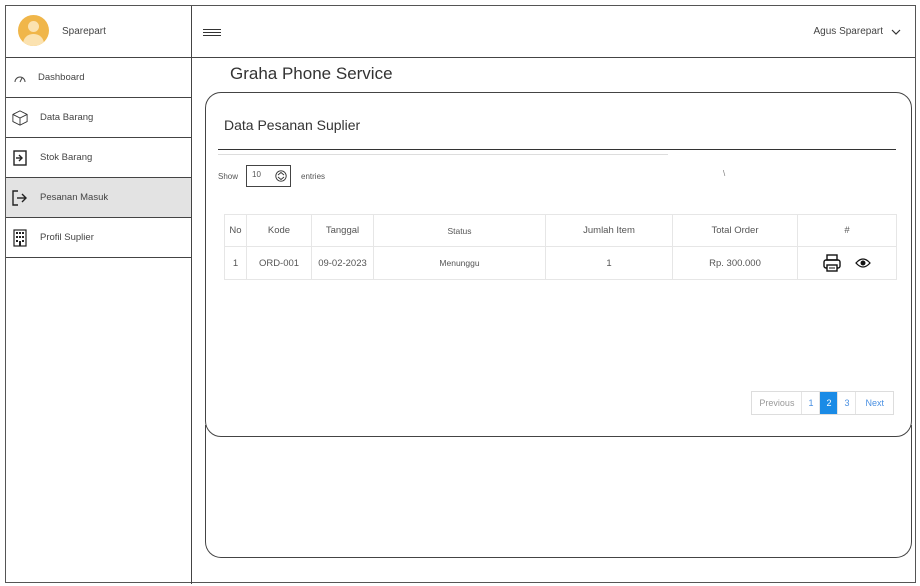 This screenshot has width=920, height=586. I want to click on pagination: Previous 1 2 3 Next, so click(822, 403).